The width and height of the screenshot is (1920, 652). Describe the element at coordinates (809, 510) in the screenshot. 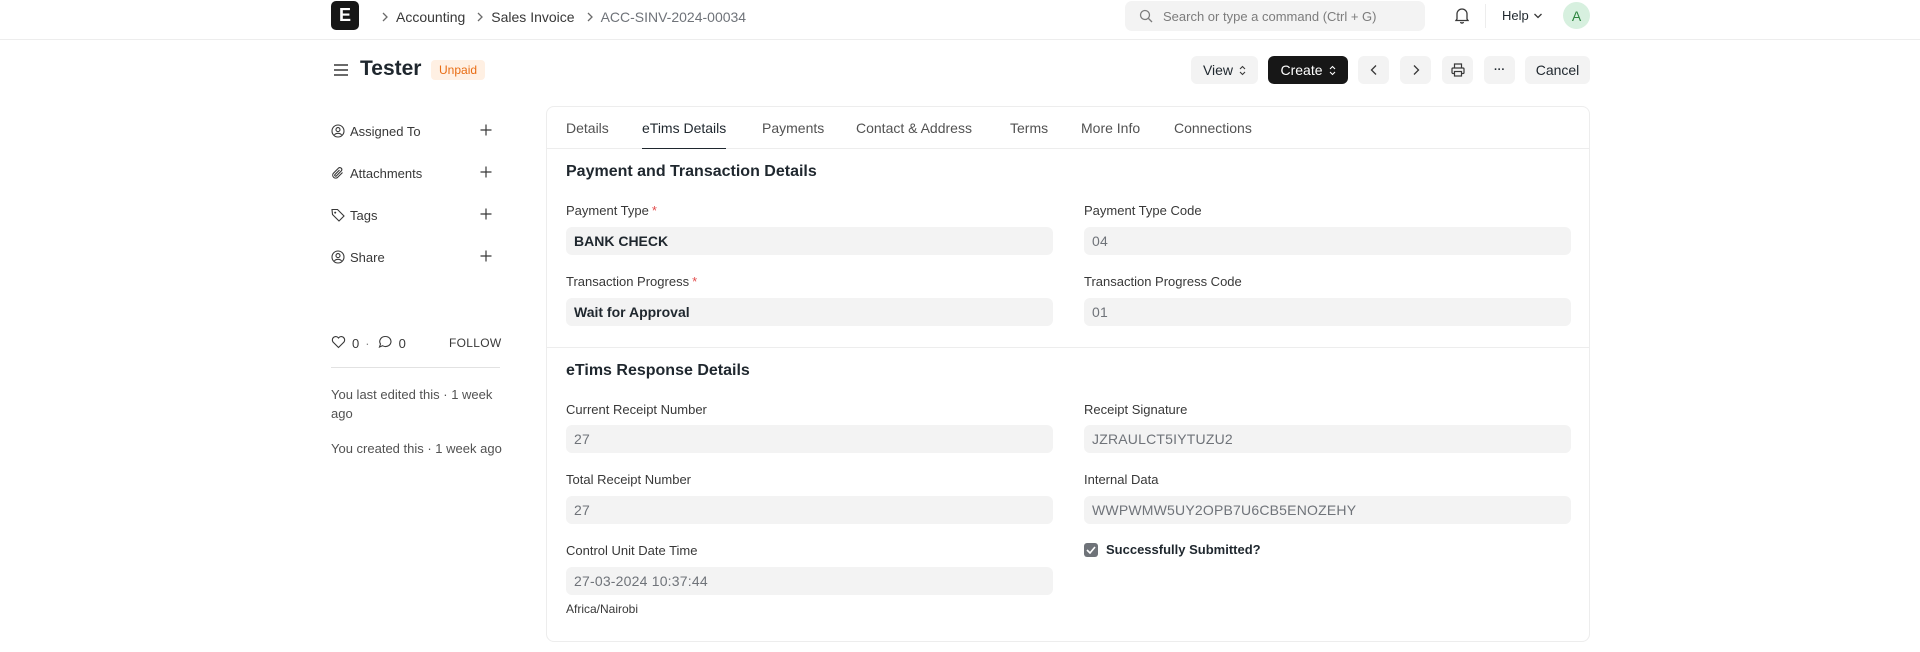

I see `total-receipt-field: 27` at that location.